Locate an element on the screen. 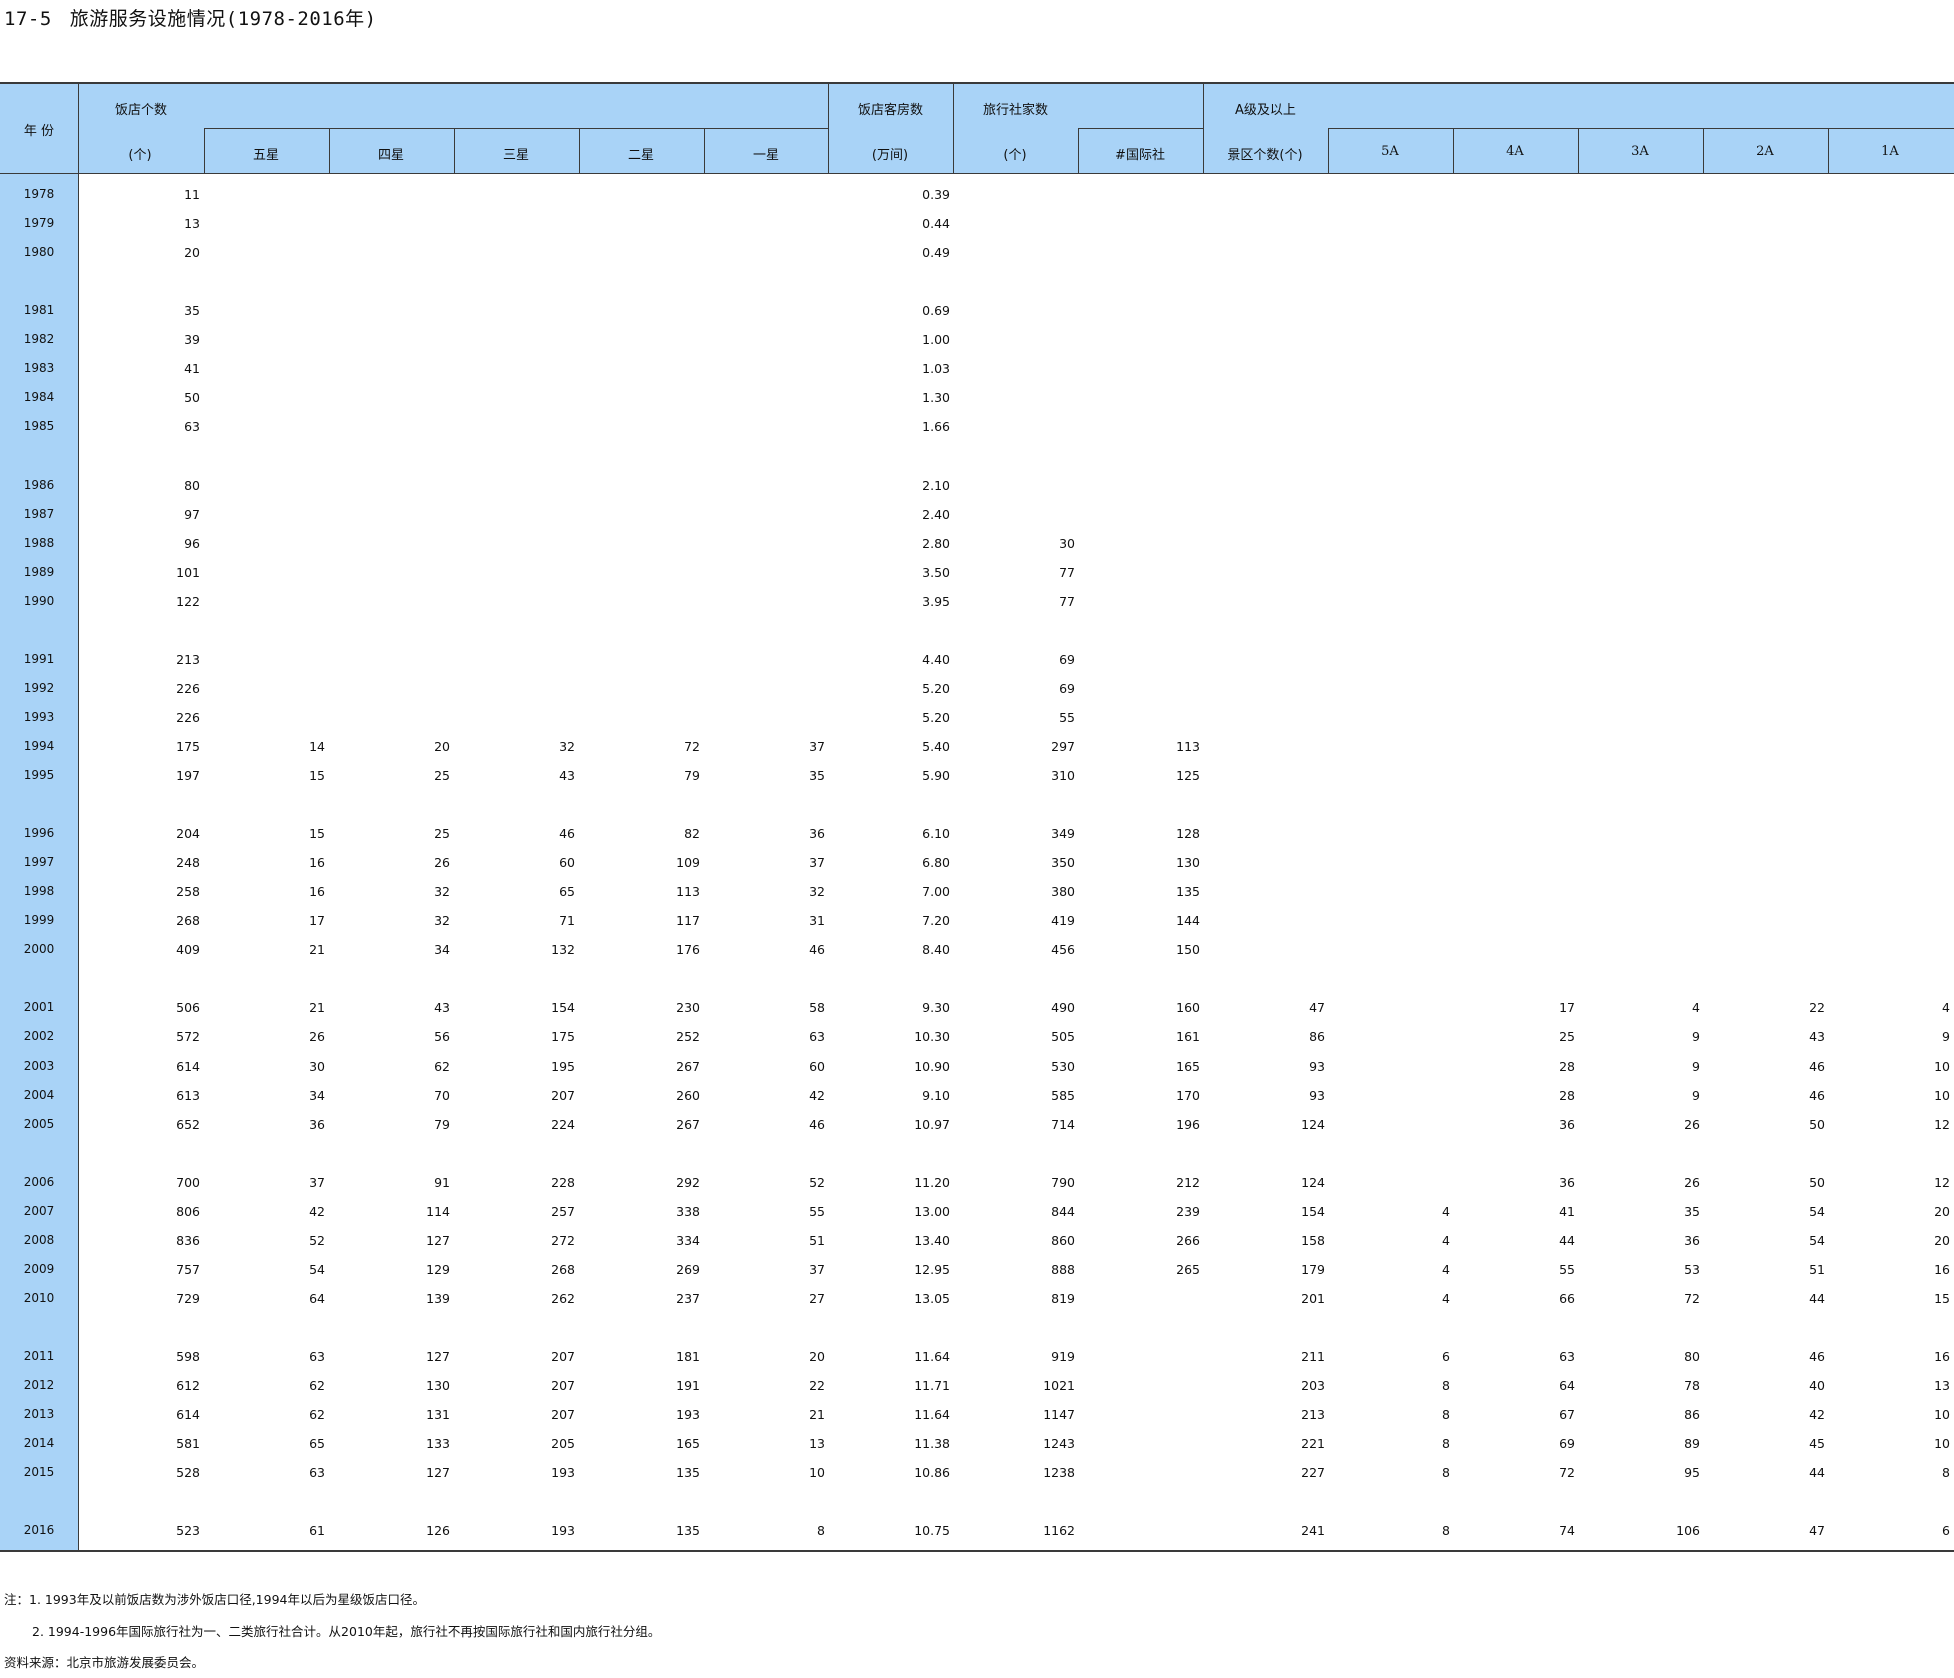 This screenshot has height=1678, width=1954. a4-cell: 36 is located at coordinates (1567, 1182).